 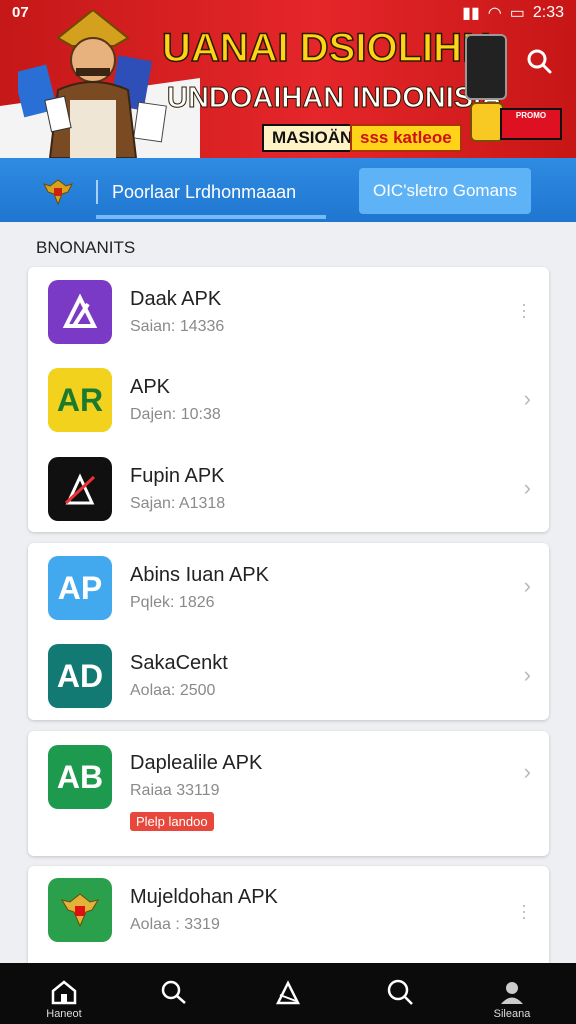 I want to click on banner-tag-yellow: sss katleoe, so click(x=406, y=138).